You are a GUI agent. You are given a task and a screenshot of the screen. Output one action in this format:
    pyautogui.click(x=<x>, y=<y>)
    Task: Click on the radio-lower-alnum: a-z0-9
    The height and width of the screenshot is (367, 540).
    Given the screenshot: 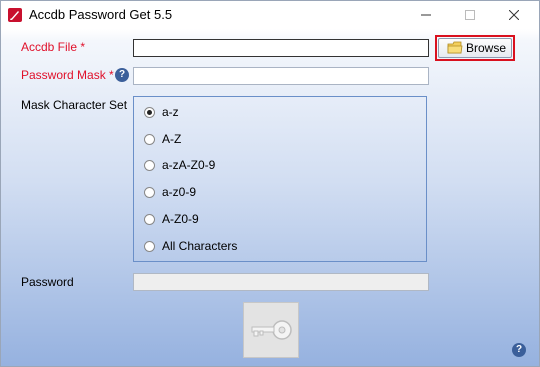 What is the action you would take?
    pyautogui.click(x=170, y=192)
    